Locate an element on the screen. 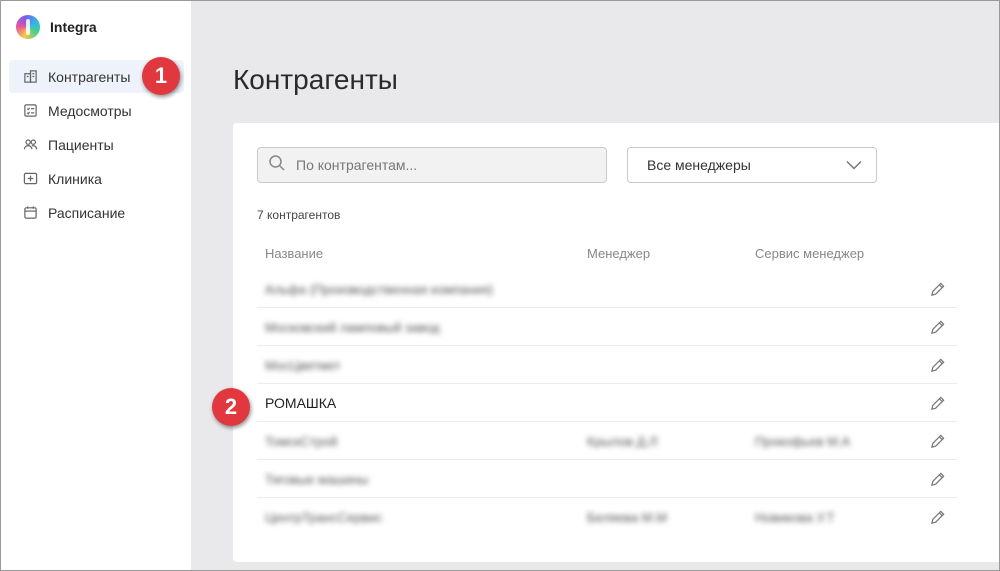 This screenshot has height=571, width=1000. sidebar-item-label: Клиника is located at coordinates (75, 178).